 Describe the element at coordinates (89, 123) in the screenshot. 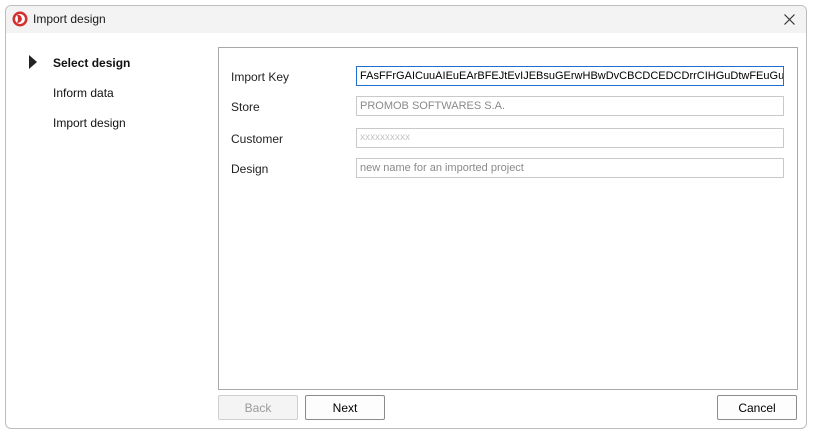

I see `step-import-design: Import design` at that location.